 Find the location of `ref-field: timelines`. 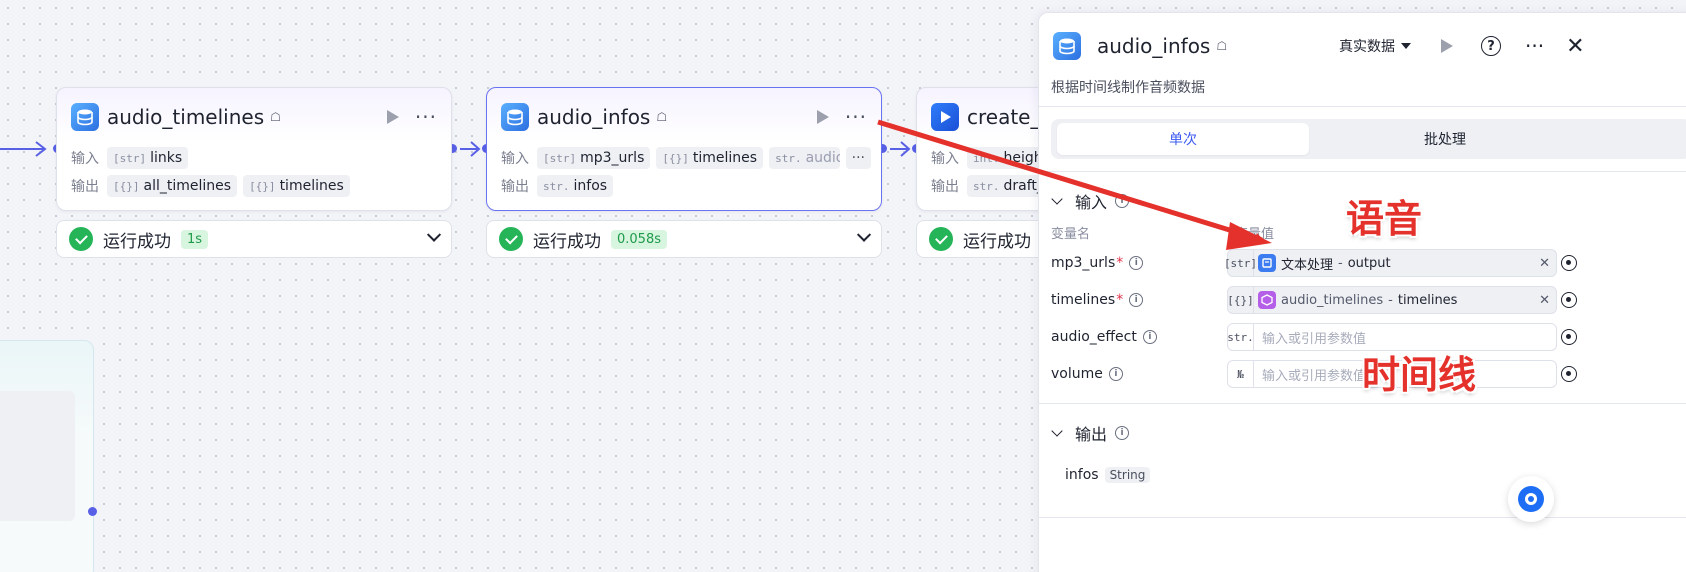

ref-field: timelines is located at coordinates (1427, 300).